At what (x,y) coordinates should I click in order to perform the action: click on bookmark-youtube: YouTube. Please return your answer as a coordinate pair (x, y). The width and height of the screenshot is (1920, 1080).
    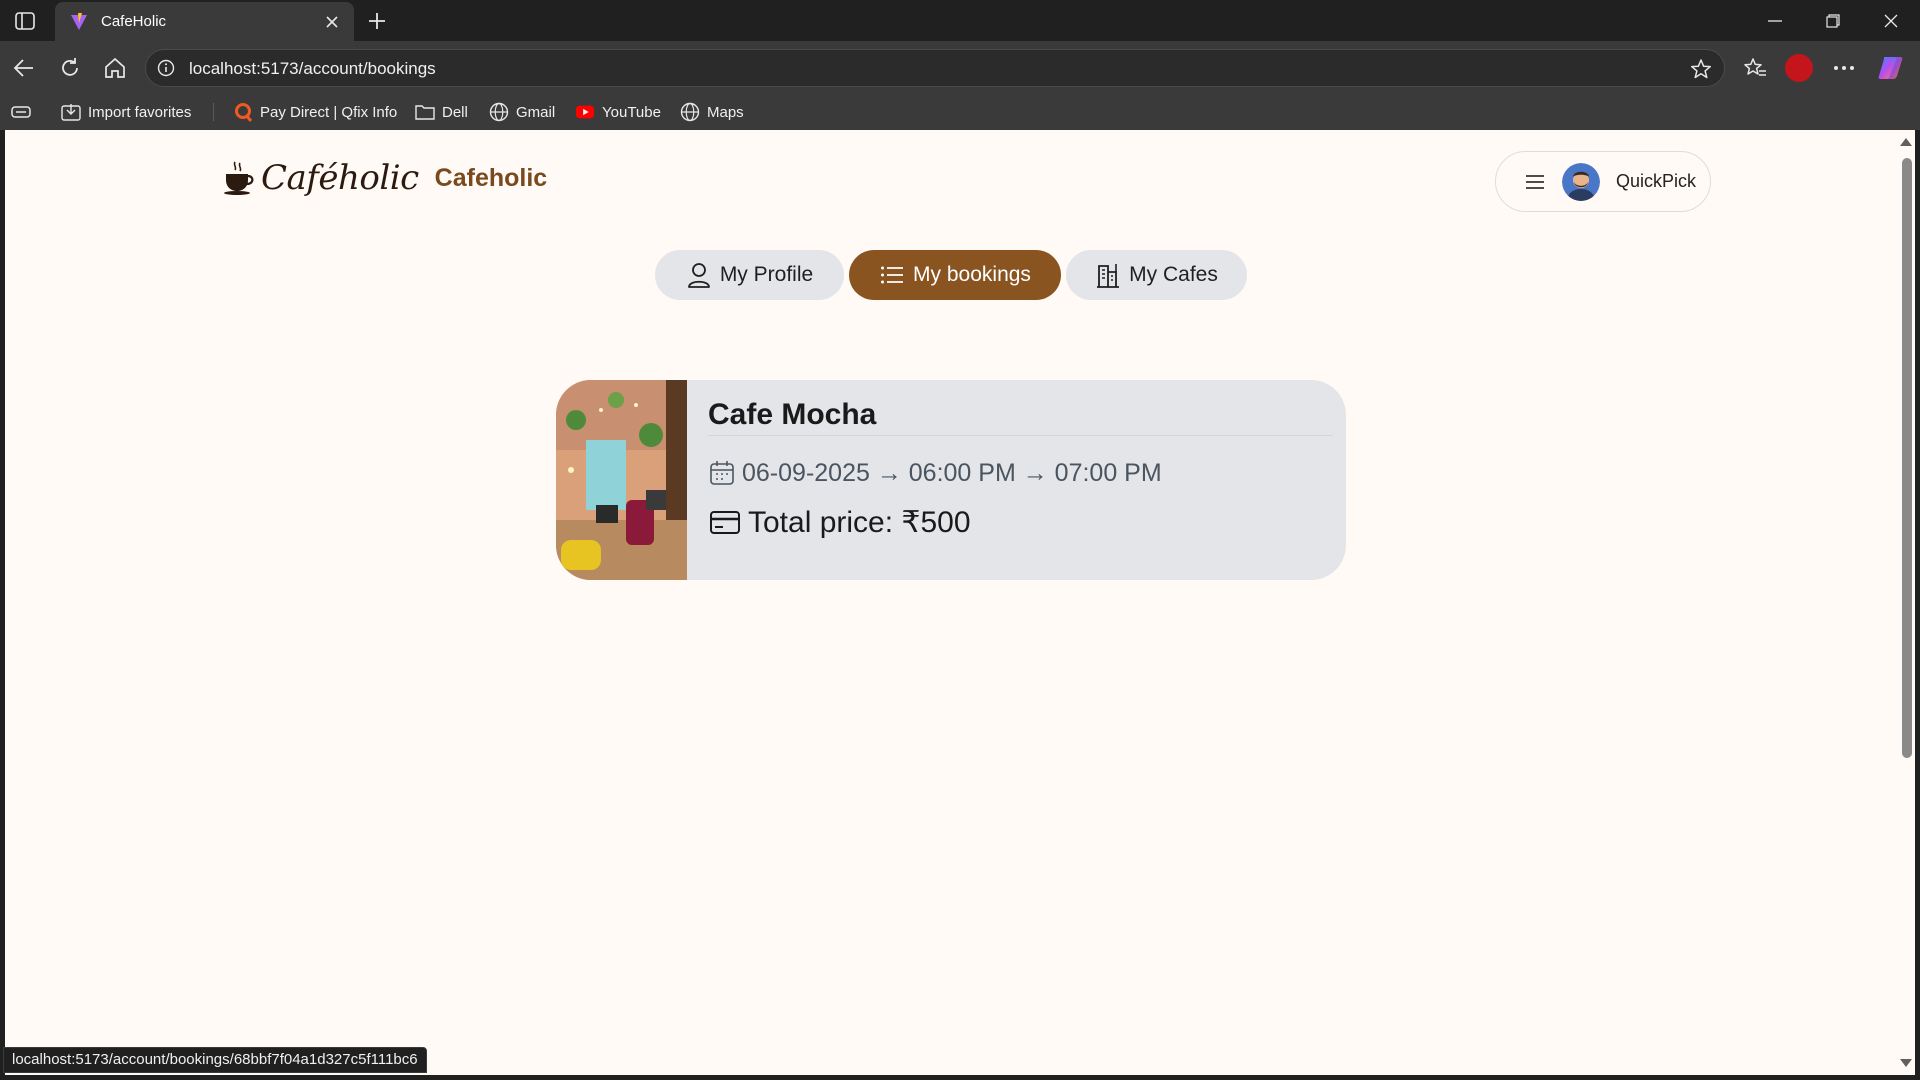
    Looking at the image, I should click on (618, 112).